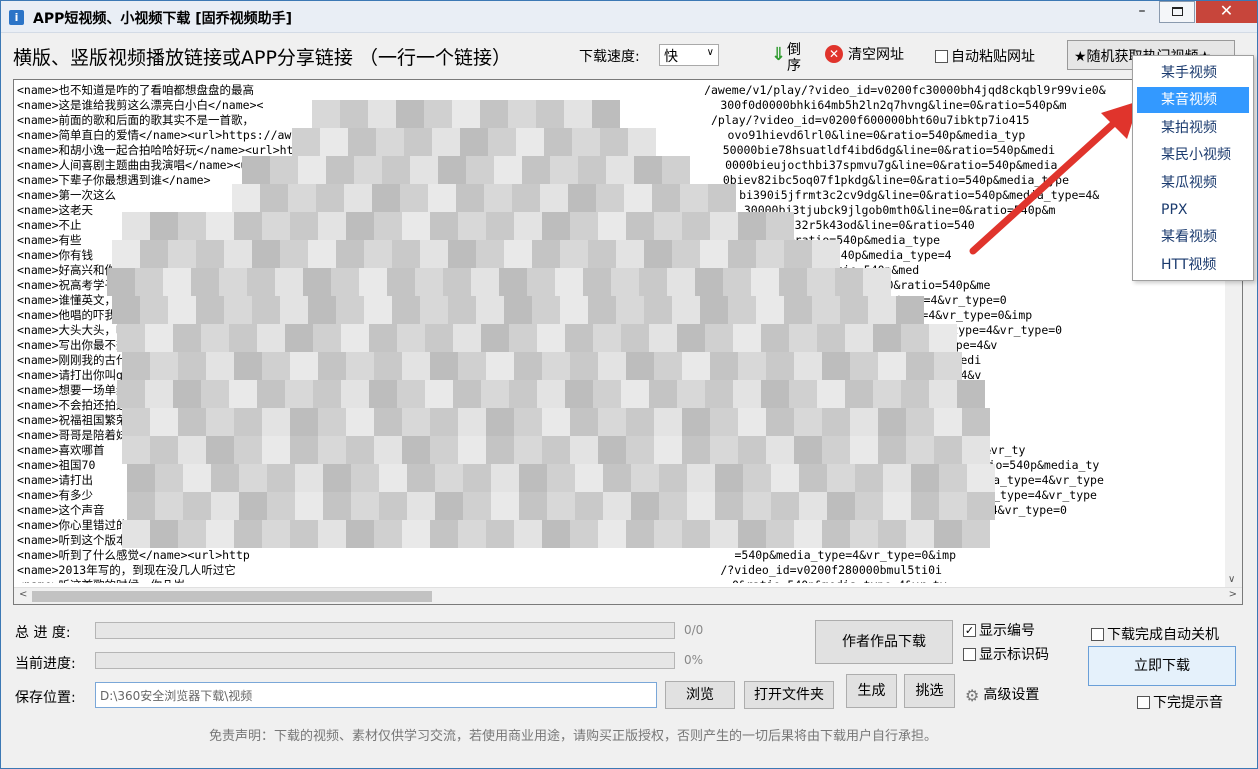  Describe the element at coordinates (1155, 634) in the screenshot. I see `auto-shutdown-checkbox: 下载完成自动关机` at that location.